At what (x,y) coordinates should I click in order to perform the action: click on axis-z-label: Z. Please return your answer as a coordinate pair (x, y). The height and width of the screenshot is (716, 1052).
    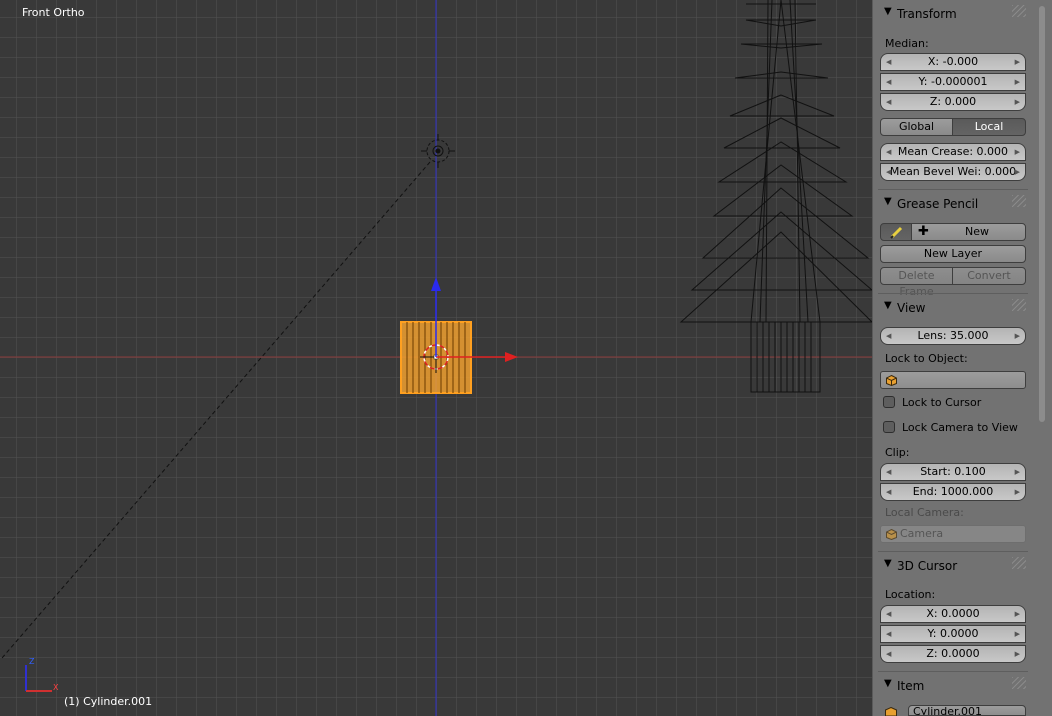
    Looking at the image, I should click on (32, 661).